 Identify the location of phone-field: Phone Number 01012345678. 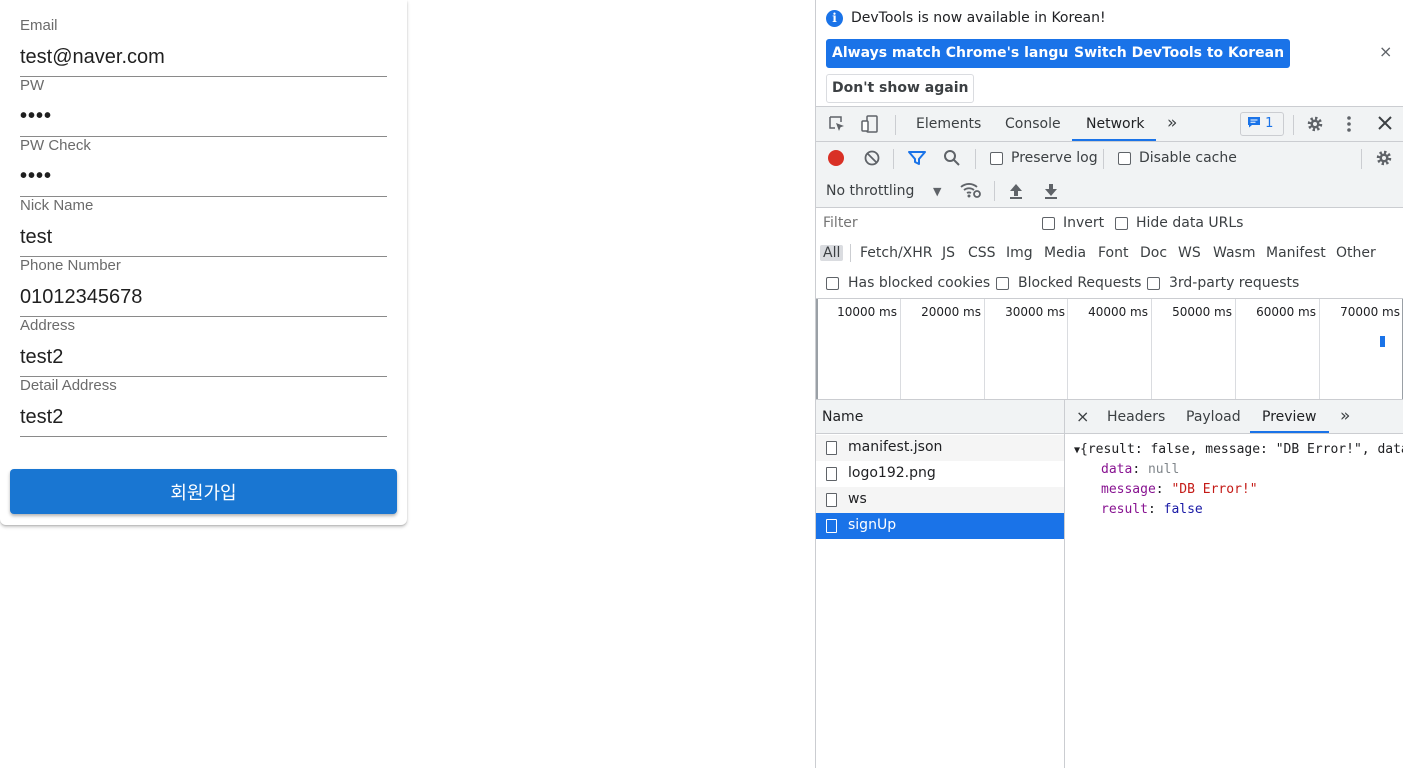
(203, 287).